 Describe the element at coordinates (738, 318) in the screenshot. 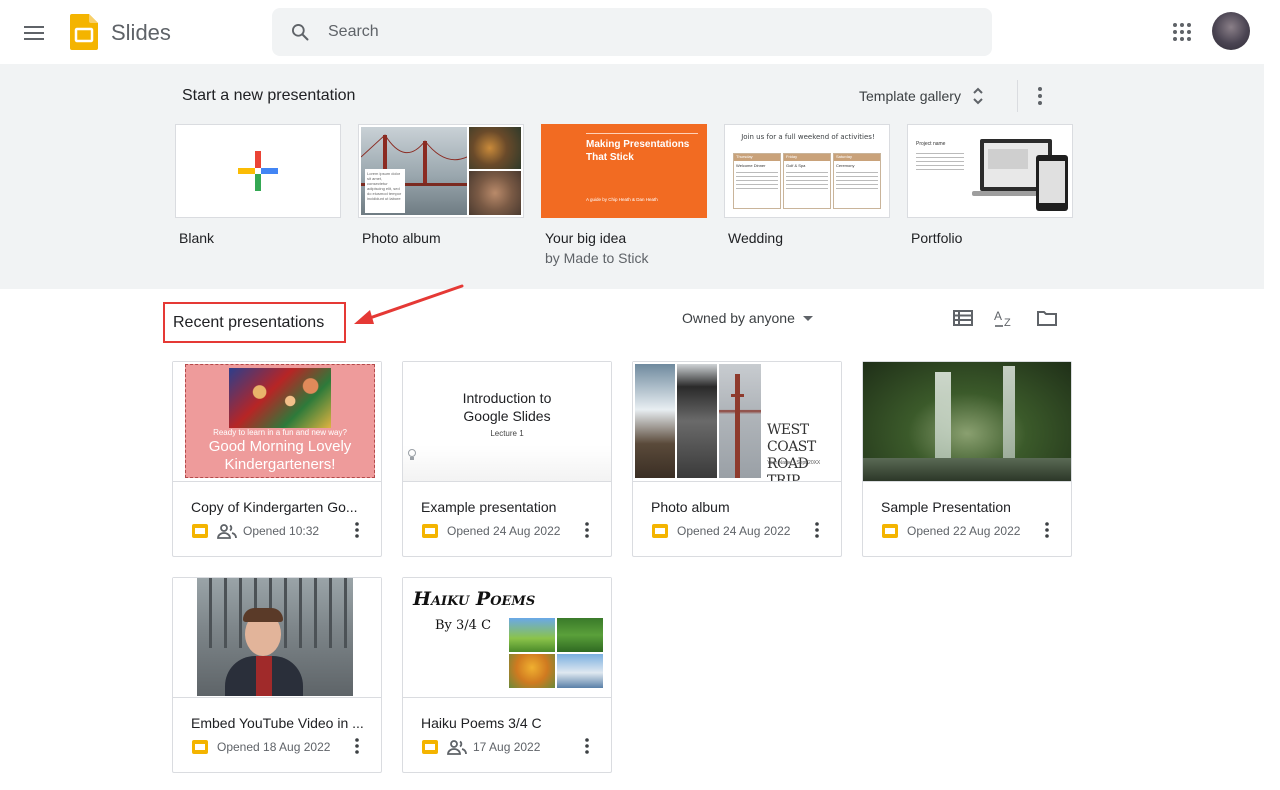

I see `owner-filter-label: Owned by anyone` at that location.